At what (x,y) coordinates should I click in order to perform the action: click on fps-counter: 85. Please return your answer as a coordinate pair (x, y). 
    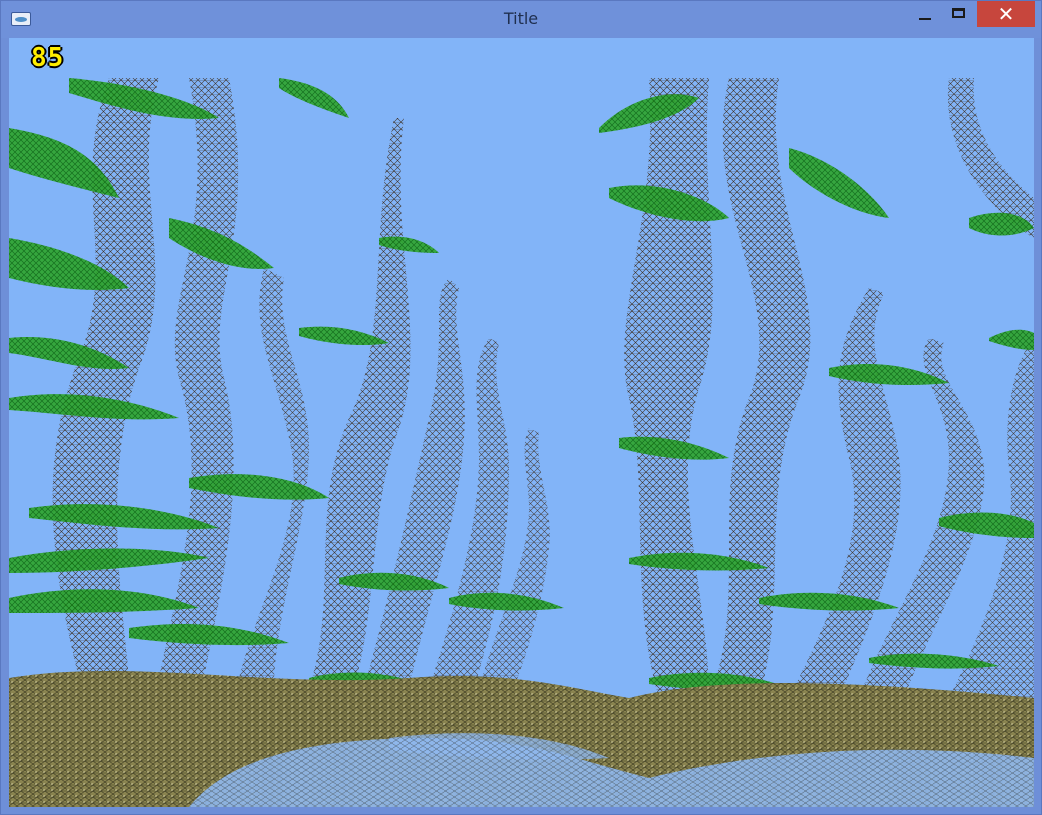
    Looking at the image, I should click on (48, 58).